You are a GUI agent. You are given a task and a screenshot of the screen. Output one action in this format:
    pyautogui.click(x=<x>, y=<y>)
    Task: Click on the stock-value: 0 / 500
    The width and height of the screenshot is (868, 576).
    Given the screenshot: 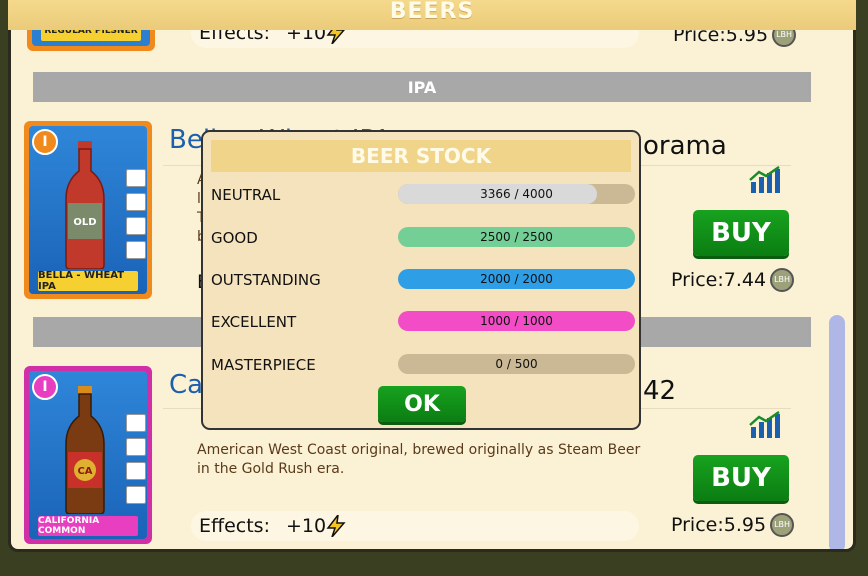 What is the action you would take?
    pyautogui.click(x=516, y=364)
    